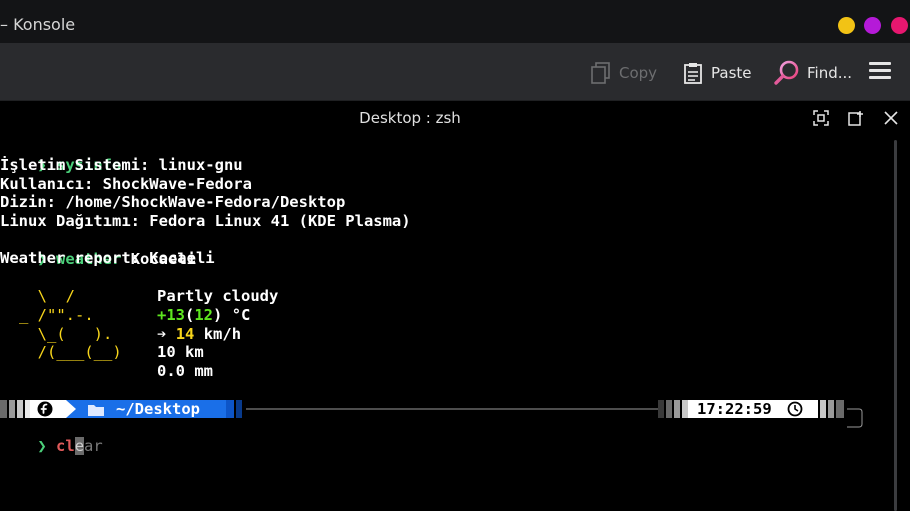  What do you see at coordinates (126, 184) in the screenshot?
I see `sysinfo-line: Kullanıcı: ShockWave-Fedora` at bounding box center [126, 184].